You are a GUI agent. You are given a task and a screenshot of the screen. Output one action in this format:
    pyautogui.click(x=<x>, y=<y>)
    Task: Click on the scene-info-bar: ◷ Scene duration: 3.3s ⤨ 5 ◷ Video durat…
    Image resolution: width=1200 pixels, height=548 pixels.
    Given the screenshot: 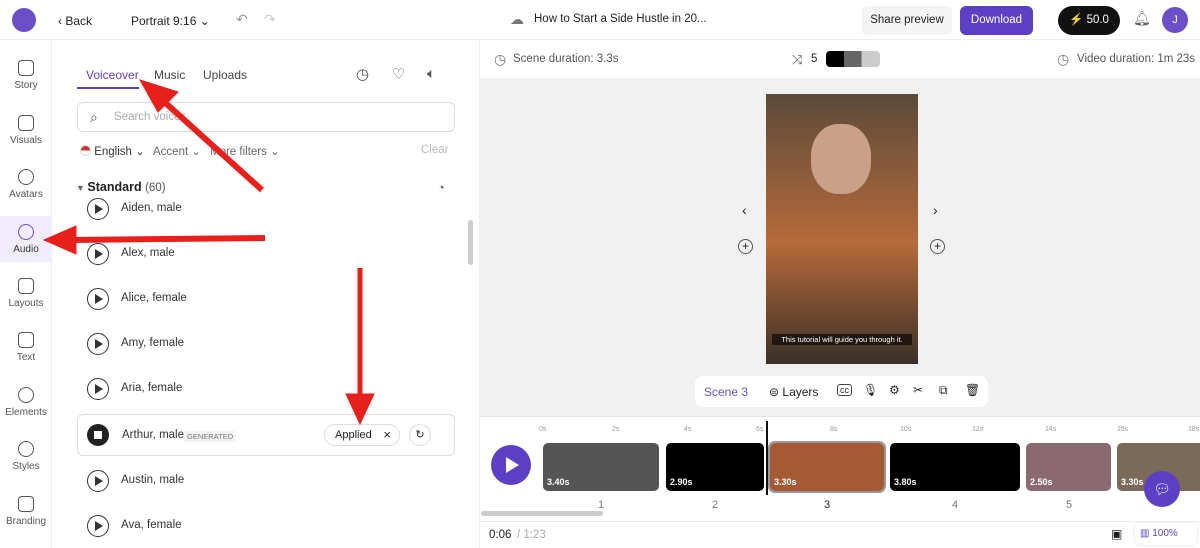 What is the action you would take?
    pyautogui.click(x=840, y=59)
    